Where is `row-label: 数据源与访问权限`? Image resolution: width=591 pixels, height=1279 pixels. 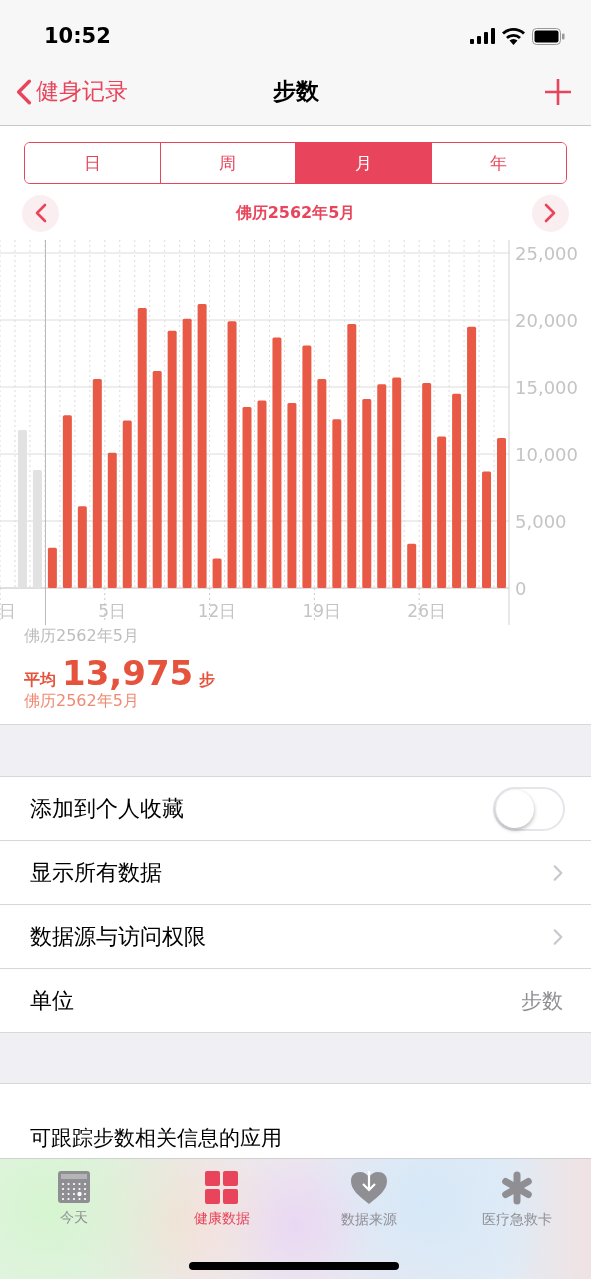
row-label: 数据源与访问权限 is located at coordinates (118, 936).